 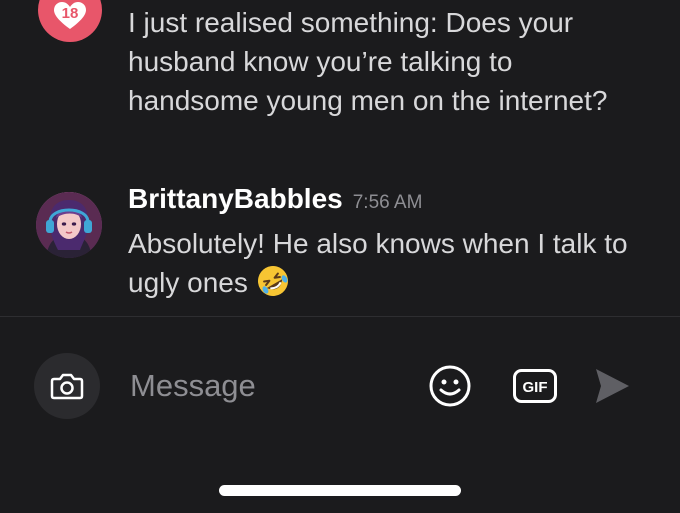 I want to click on camera-button, so click(x=67, y=386).